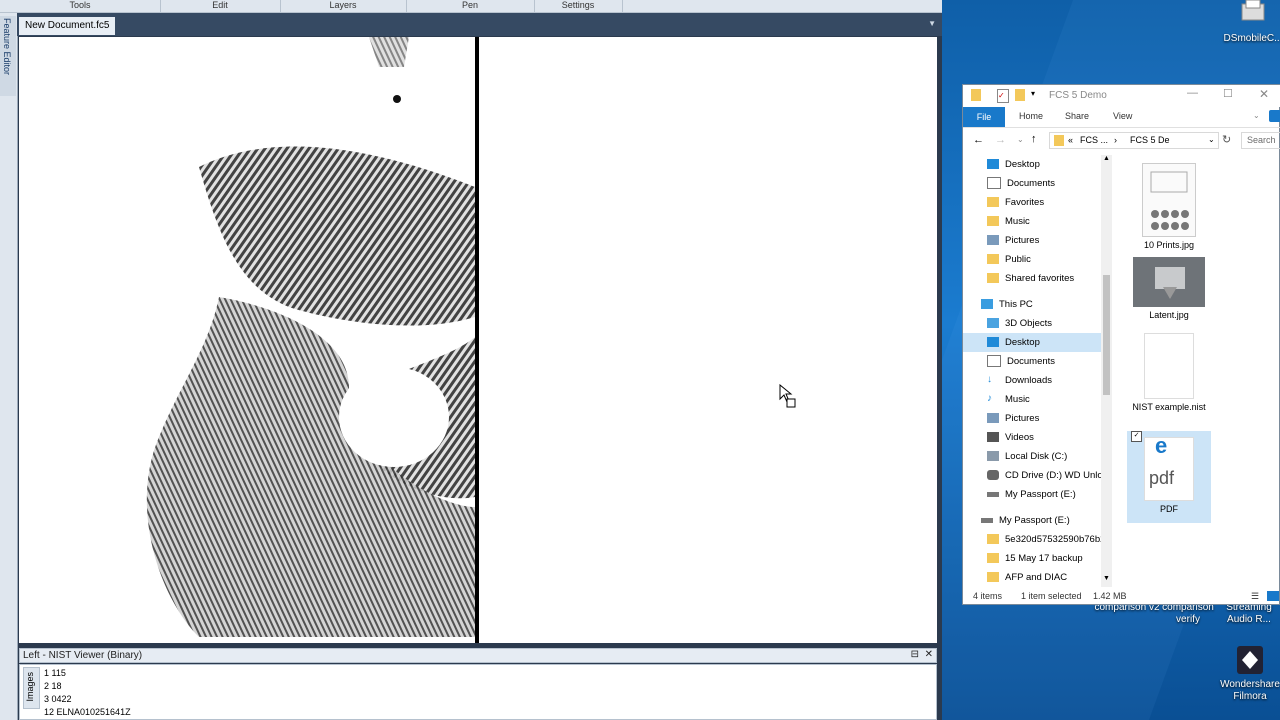 The width and height of the screenshot is (1280, 720). Describe the element at coordinates (1106, 335) in the screenshot. I see `scroll-thumb` at that location.